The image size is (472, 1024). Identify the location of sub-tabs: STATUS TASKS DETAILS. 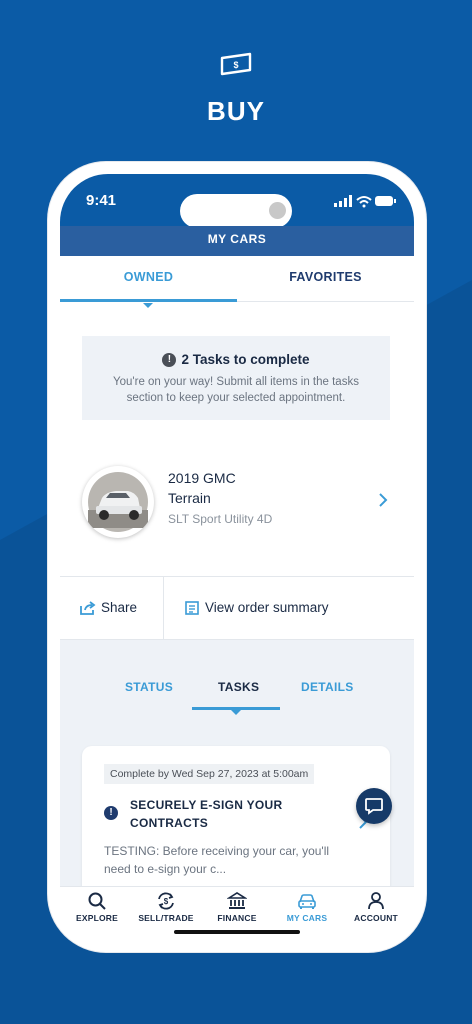
(237, 698).